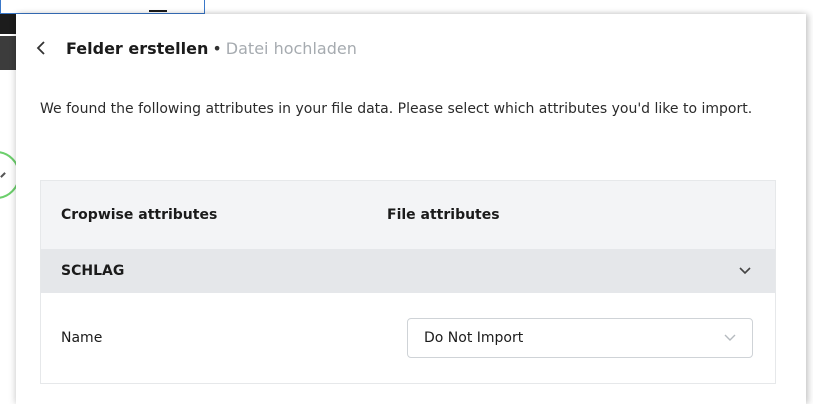 The width and height of the screenshot is (813, 404). What do you see at coordinates (580, 338) in the screenshot?
I see `file-attribute-select: Do Not Import` at bounding box center [580, 338].